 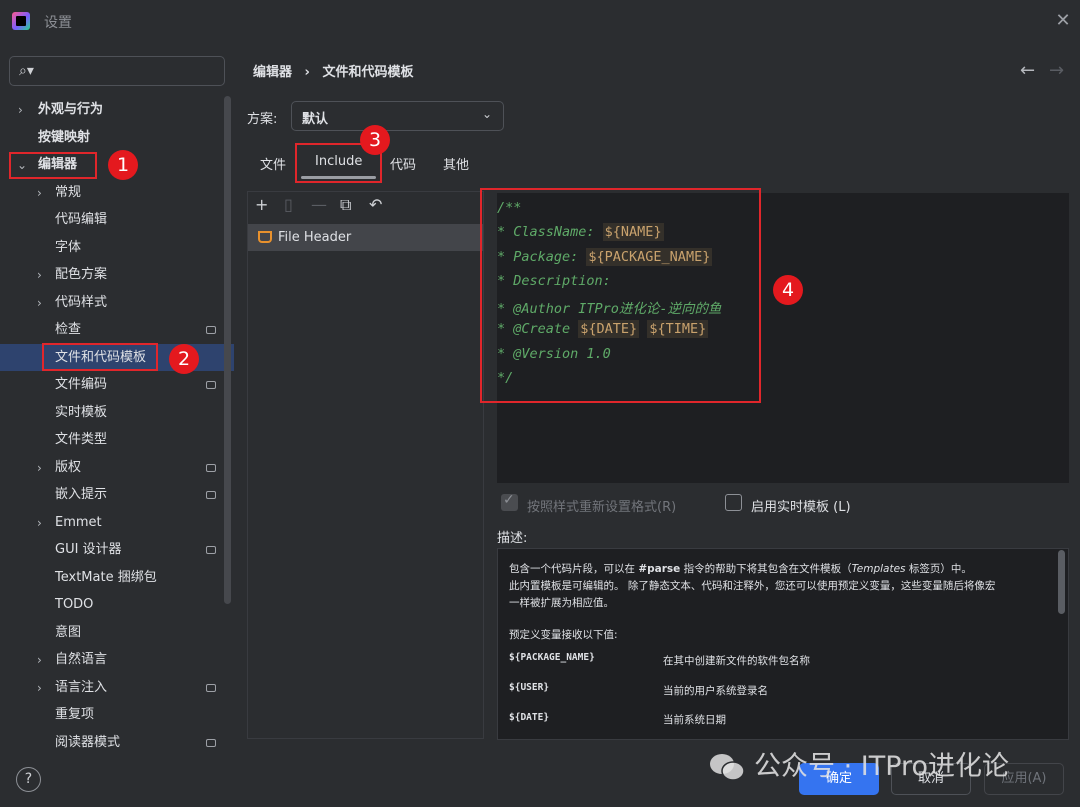 I want to click on variable-description: 当前的用户系统登录名, so click(x=715, y=691).